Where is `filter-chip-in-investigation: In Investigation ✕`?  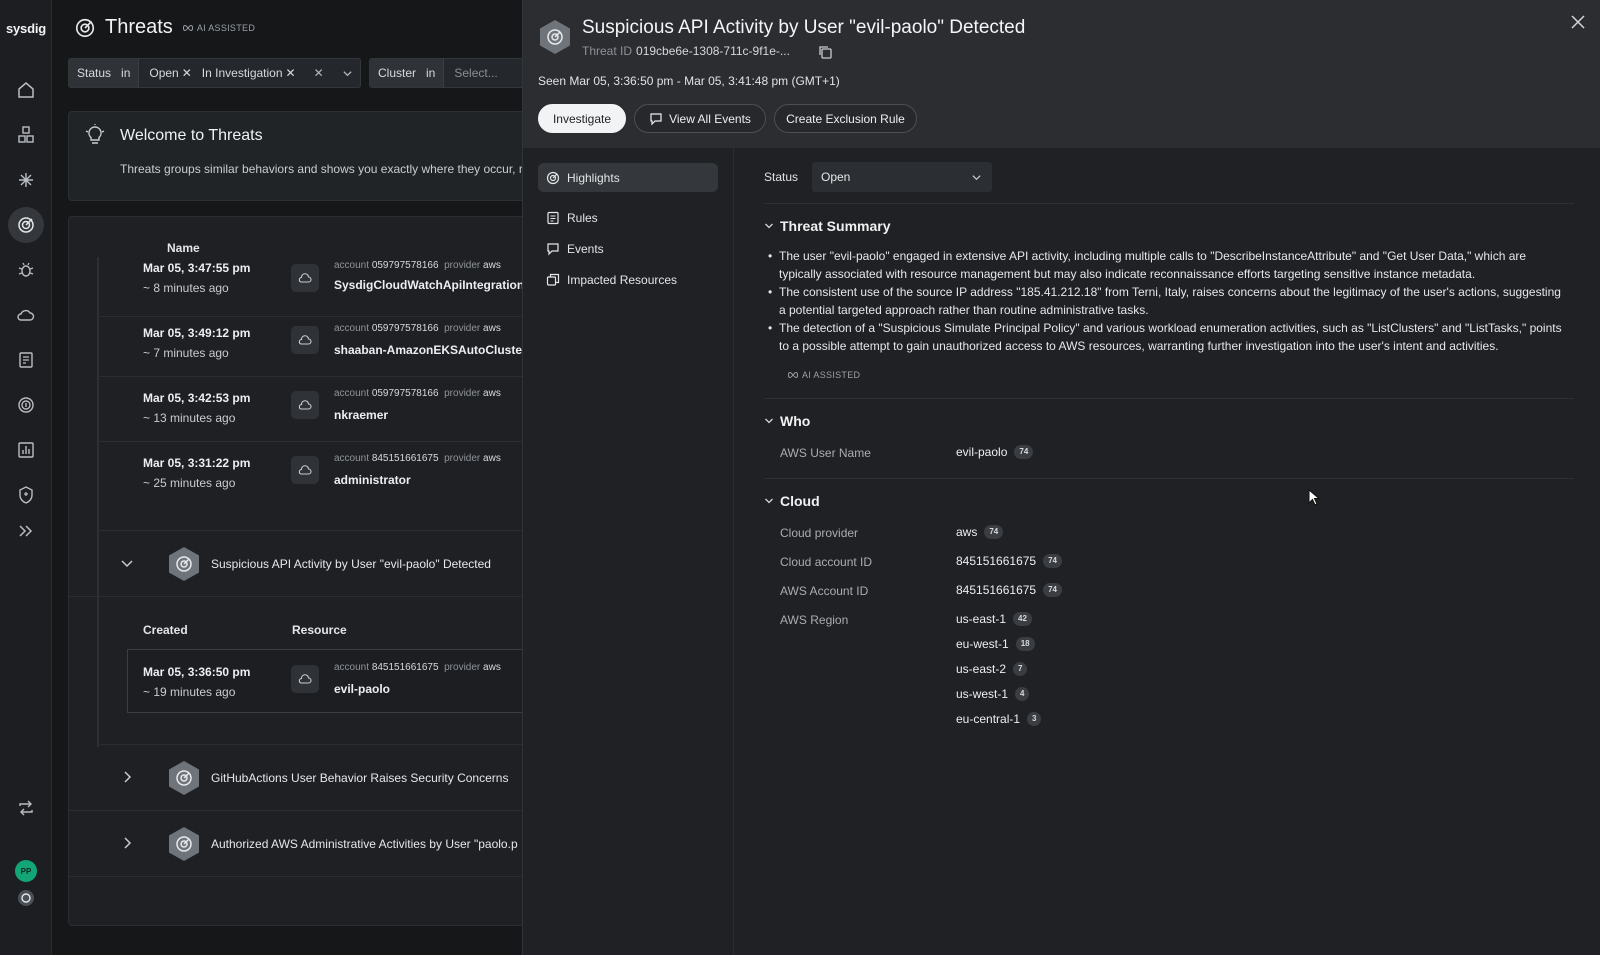 filter-chip-in-investigation: In Investigation ✕ is located at coordinates (249, 73).